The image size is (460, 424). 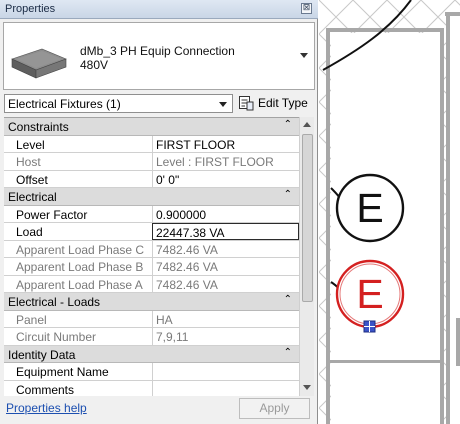 I want to click on property-name: Apparent Load Phase B, so click(x=80, y=267).